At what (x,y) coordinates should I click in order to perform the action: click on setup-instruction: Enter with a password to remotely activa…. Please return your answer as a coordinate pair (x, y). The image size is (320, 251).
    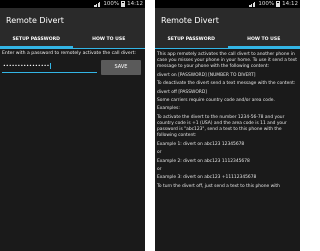
    Looking at the image, I should click on (69, 53).